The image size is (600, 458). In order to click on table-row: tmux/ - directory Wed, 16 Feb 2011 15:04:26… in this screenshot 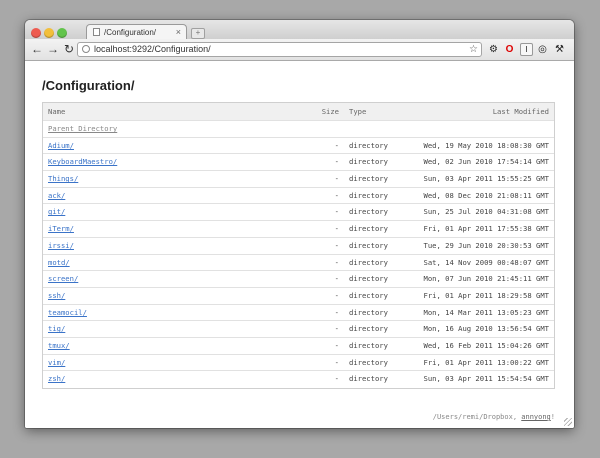, I will do `click(298, 346)`.